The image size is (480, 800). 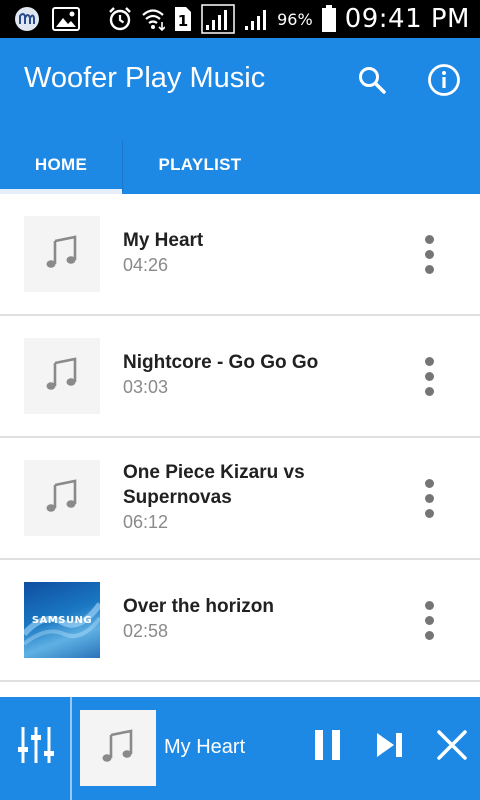 I want to click on tab-playlist-label: PLAYLIST, so click(x=200, y=164).